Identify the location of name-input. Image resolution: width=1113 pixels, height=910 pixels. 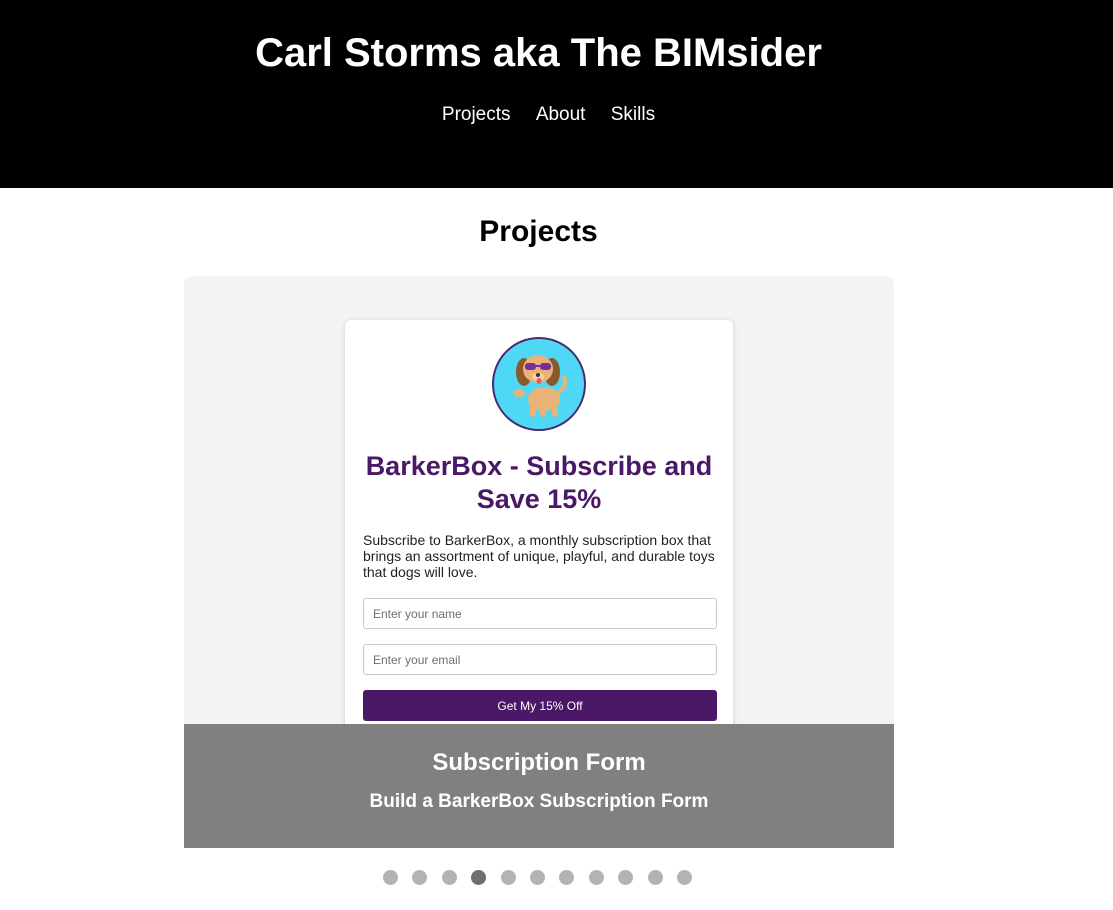
(540, 613).